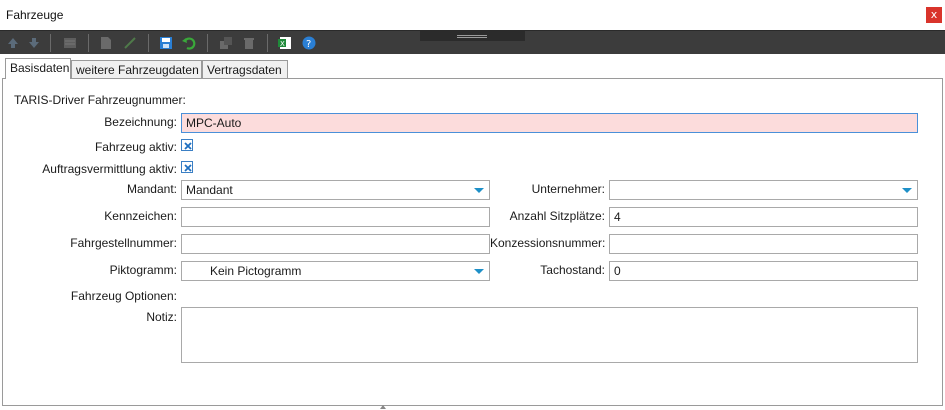 The height and width of the screenshot is (410, 945). What do you see at coordinates (34, 43) in the screenshot?
I see `arrow-down-icon` at bounding box center [34, 43].